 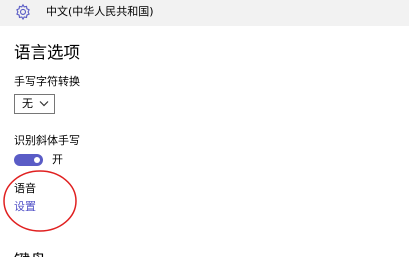 What do you see at coordinates (34, 104) in the screenshot?
I see `handwriting-conversion-dropdown: 无` at bounding box center [34, 104].